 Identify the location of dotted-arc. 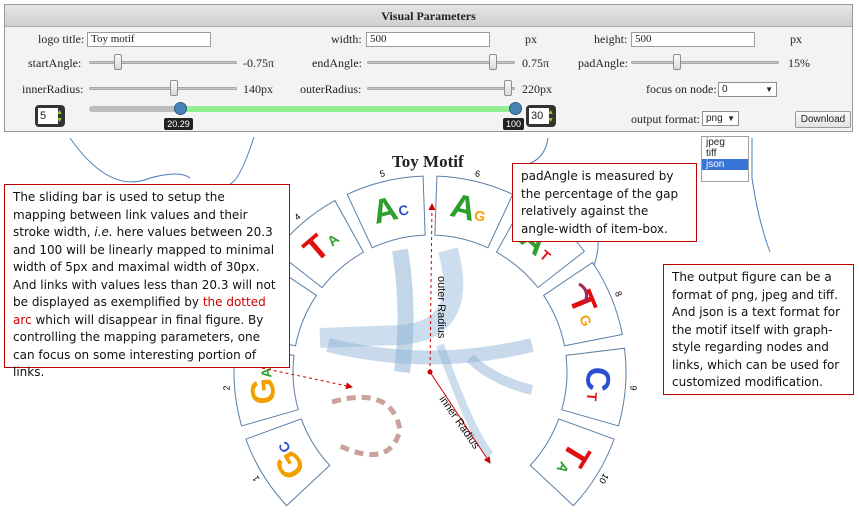
(367, 426).